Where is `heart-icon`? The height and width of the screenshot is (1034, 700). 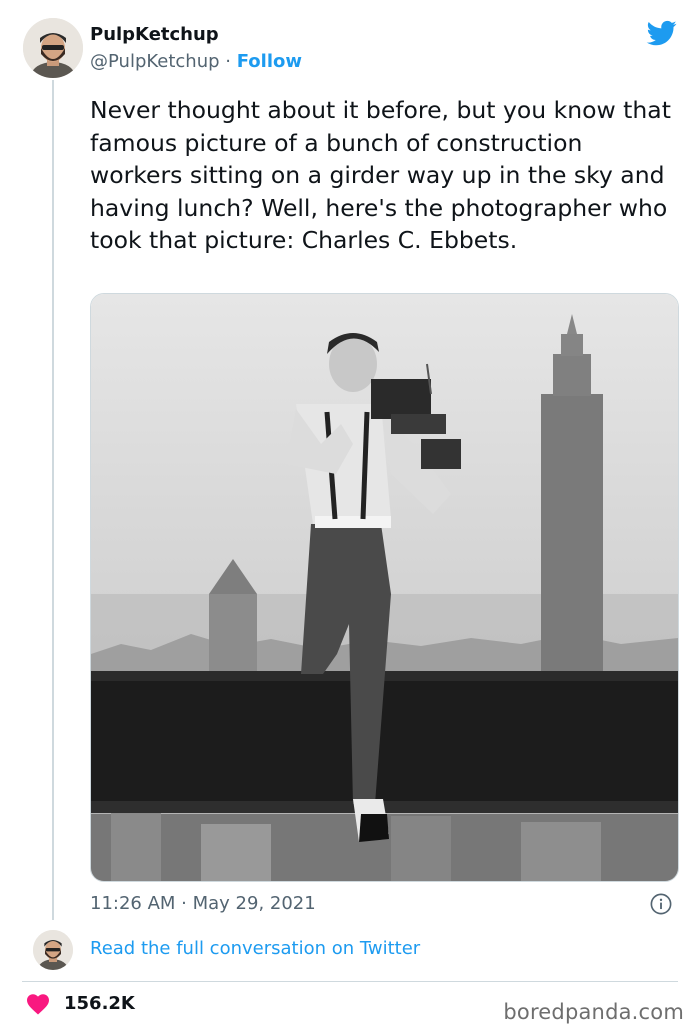 heart-icon is located at coordinates (38, 1004).